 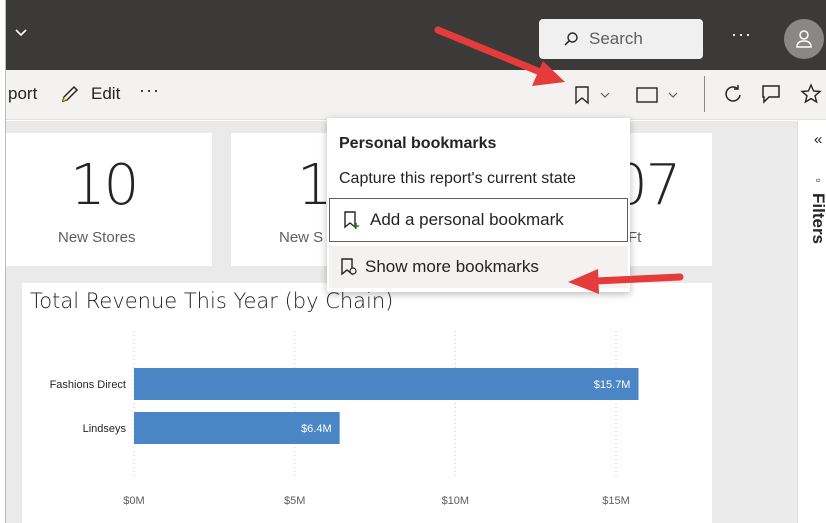 What do you see at coordinates (88, 385) in the screenshot?
I see `category-label: Fashions Direct` at bounding box center [88, 385].